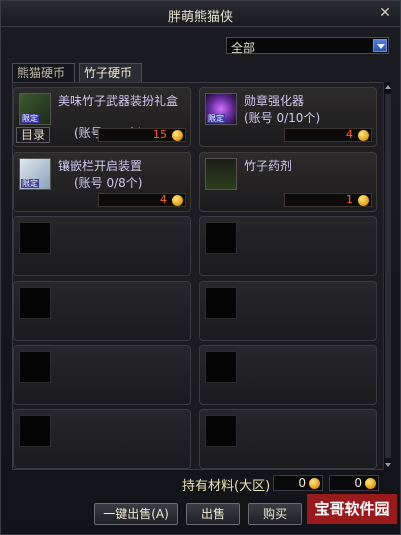 This screenshot has width=401, height=535. What do you see at coordinates (35, 174) in the screenshot?
I see `socket-opener-icon: 限定` at bounding box center [35, 174].